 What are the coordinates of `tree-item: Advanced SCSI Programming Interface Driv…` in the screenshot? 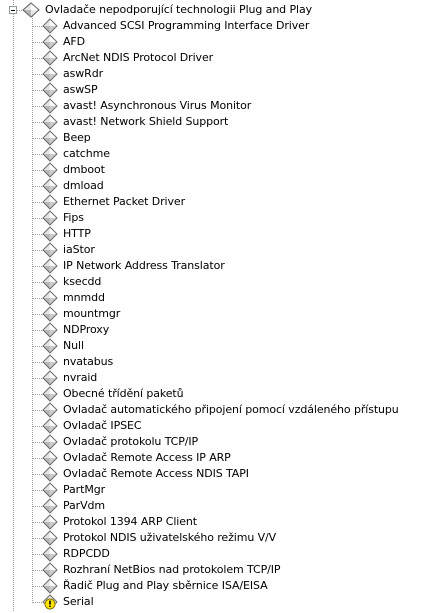 It's located at (212, 26).